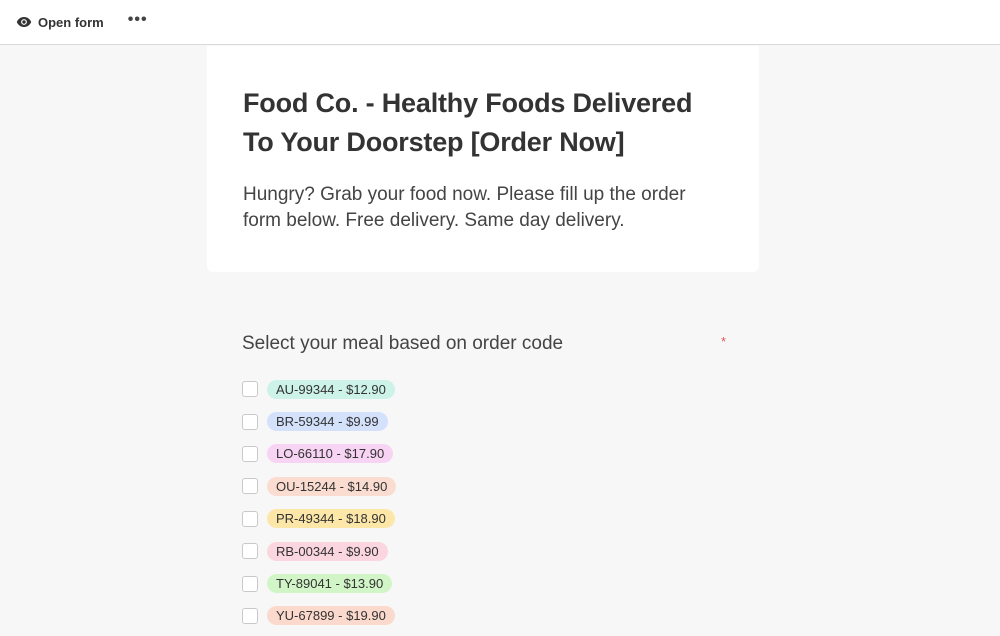  Describe the element at coordinates (487, 616) in the screenshot. I see `option-item: YU-67899 - $19.90` at that location.